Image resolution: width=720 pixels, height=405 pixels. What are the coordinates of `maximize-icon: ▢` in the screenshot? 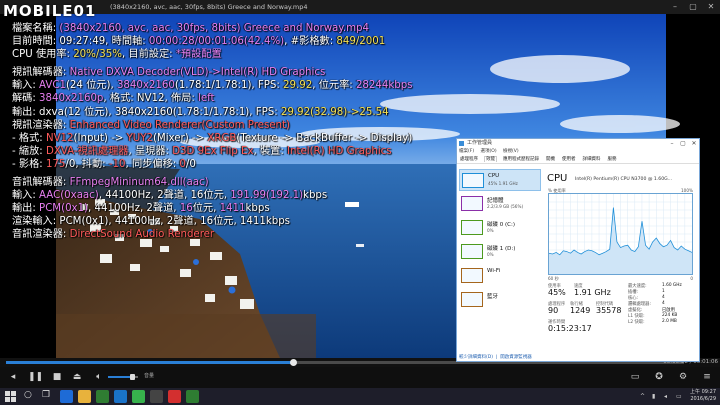 It's located at (693, 7).